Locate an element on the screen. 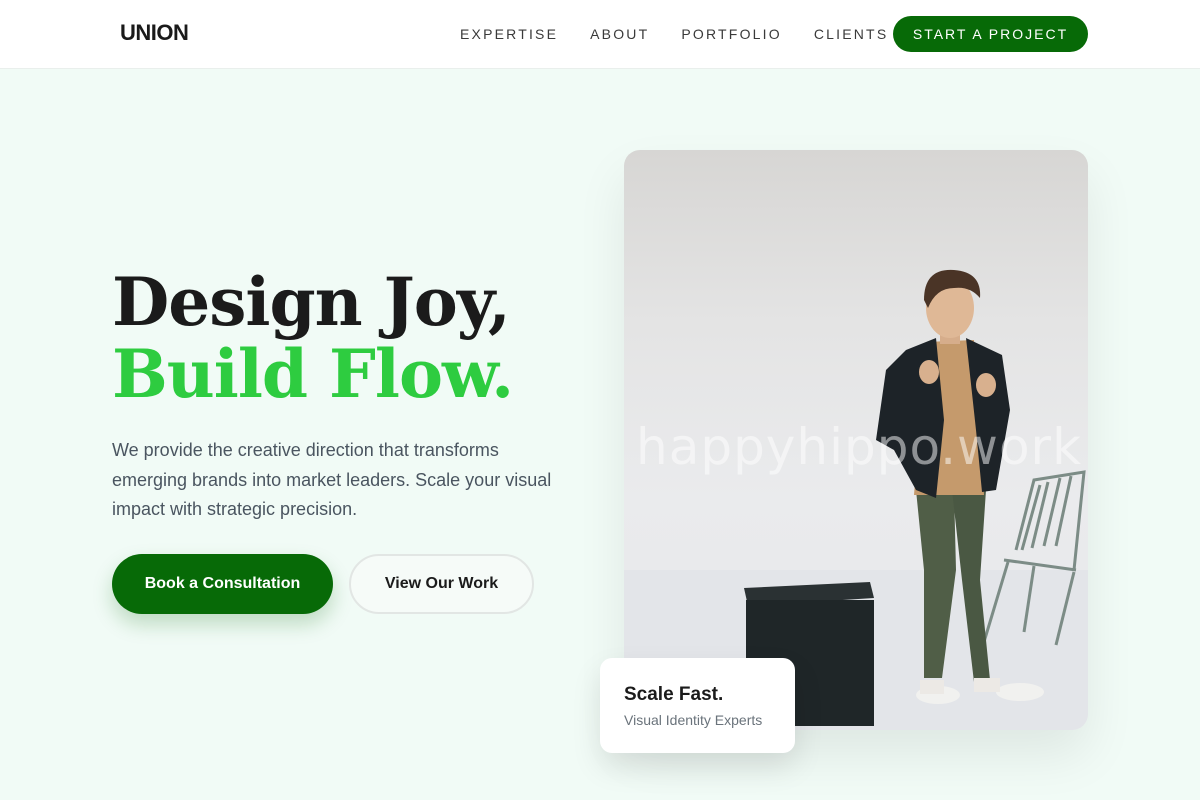  nav-item-about: ABOUT is located at coordinates (619, 34).